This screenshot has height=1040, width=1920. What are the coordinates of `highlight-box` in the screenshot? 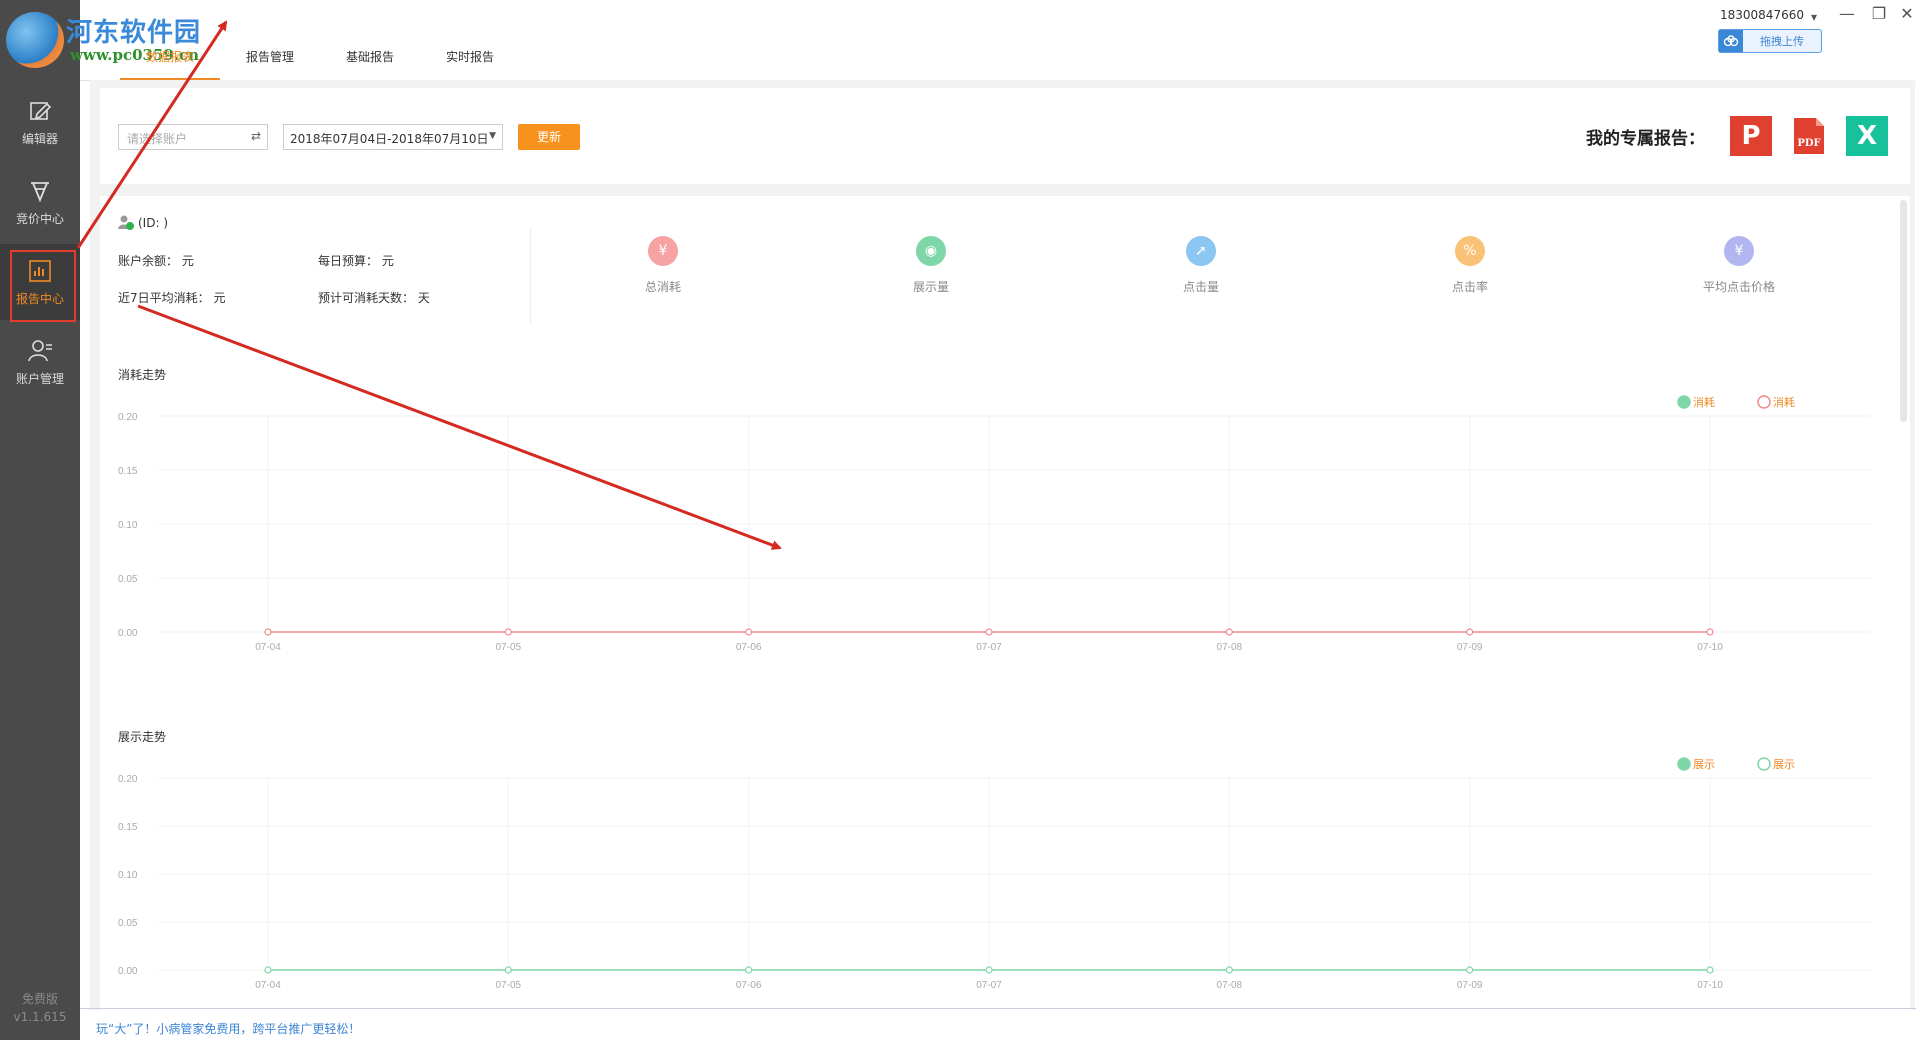 It's located at (43, 286).